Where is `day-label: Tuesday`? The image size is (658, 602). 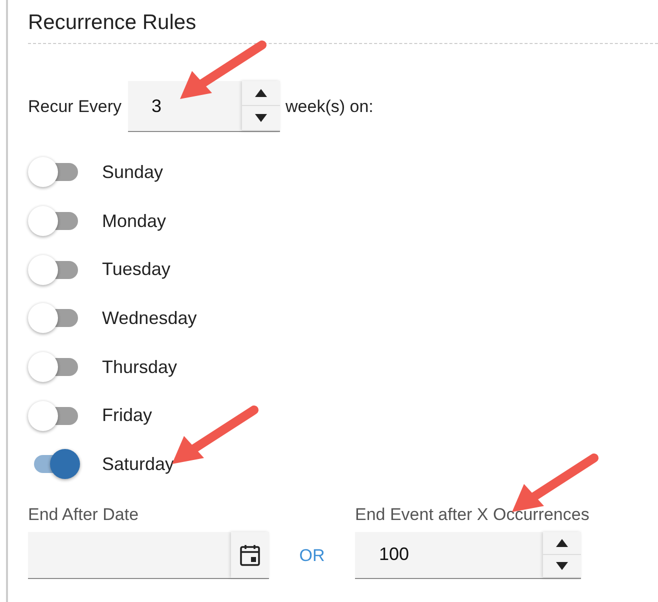 day-label: Tuesday is located at coordinates (136, 269).